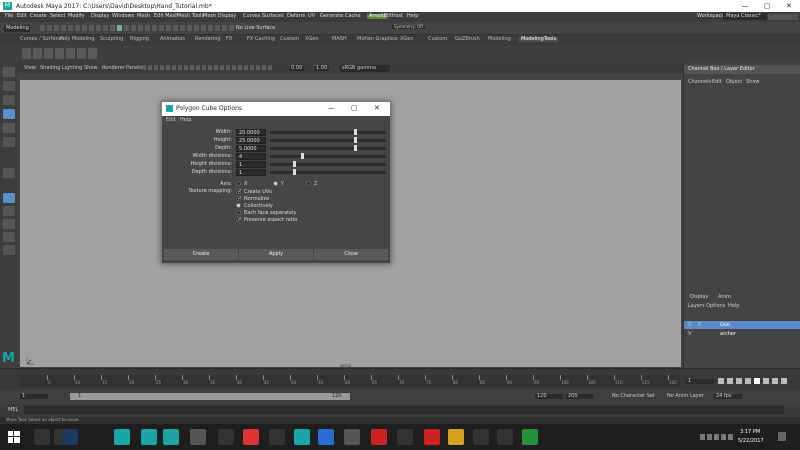 The image size is (800, 450). I want to click on character-set-dropdown: No Character Set, so click(633, 396).